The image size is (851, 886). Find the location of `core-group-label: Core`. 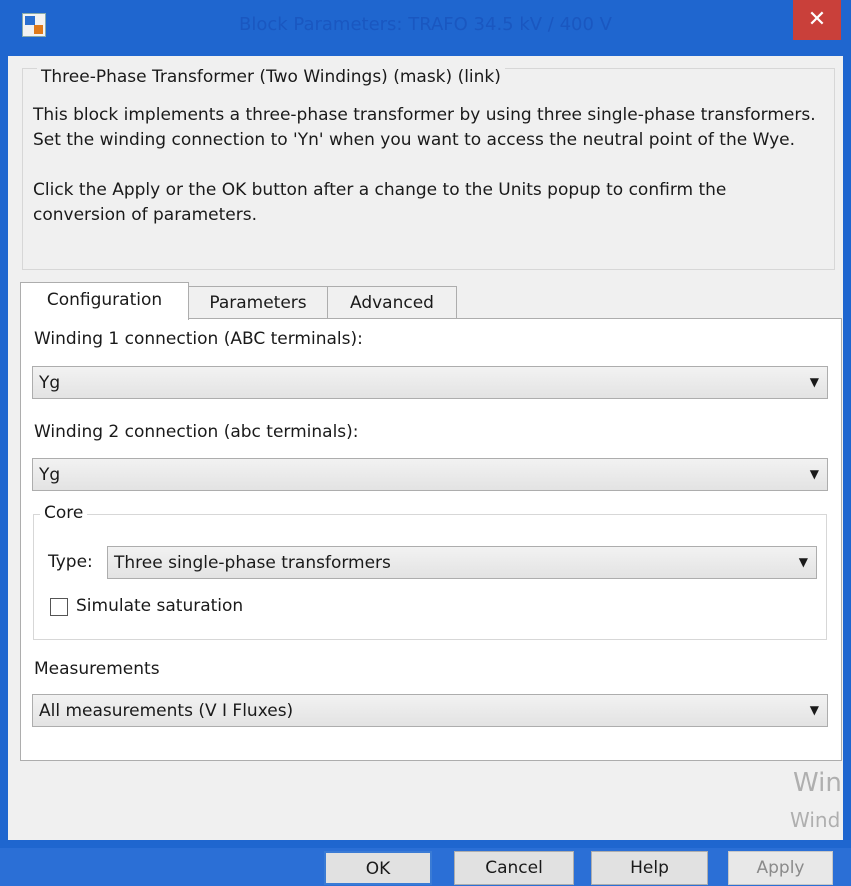

core-group-label: Core is located at coordinates (64, 513).